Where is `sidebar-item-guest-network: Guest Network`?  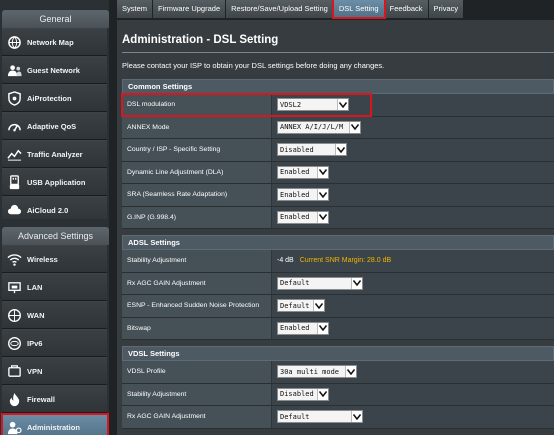 sidebar-item-guest-network: Guest Network is located at coordinates (54, 70).